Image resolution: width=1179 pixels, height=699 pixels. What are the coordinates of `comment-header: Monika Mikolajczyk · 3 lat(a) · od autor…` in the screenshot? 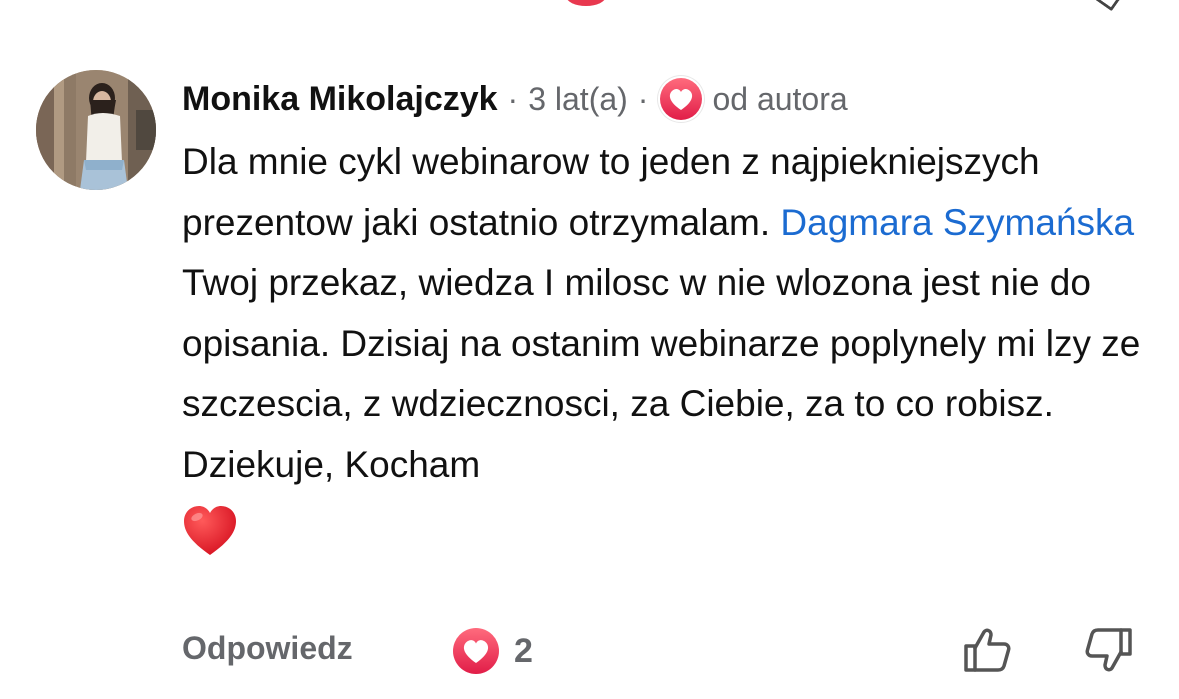 It's located at (515, 99).